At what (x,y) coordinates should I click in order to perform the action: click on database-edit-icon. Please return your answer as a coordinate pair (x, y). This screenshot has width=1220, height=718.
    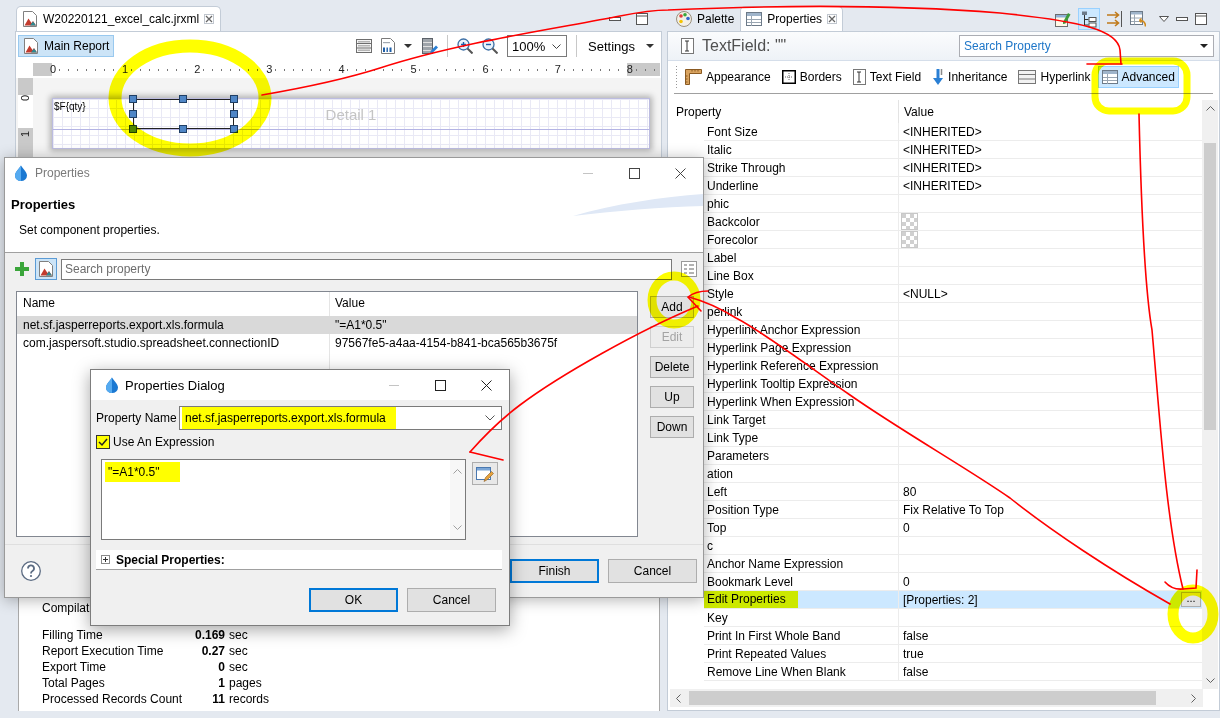
    Looking at the image, I should click on (429, 46).